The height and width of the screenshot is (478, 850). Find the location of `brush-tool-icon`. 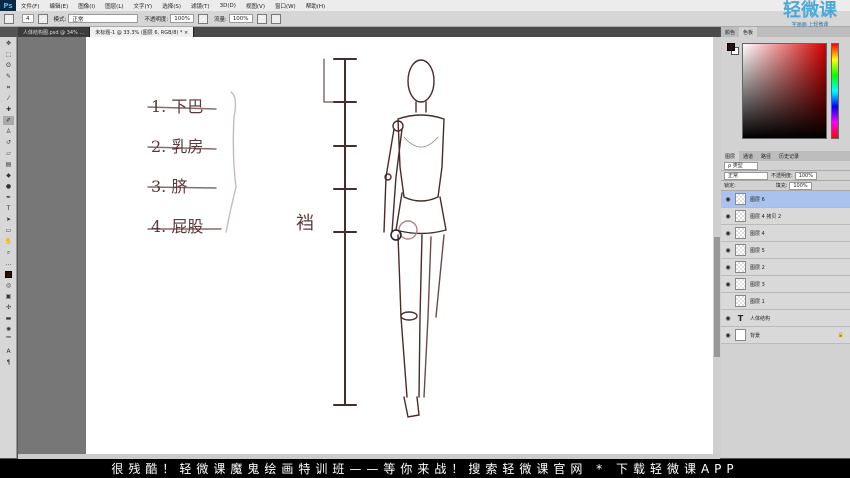

brush-tool-icon is located at coordinates (9, 18).